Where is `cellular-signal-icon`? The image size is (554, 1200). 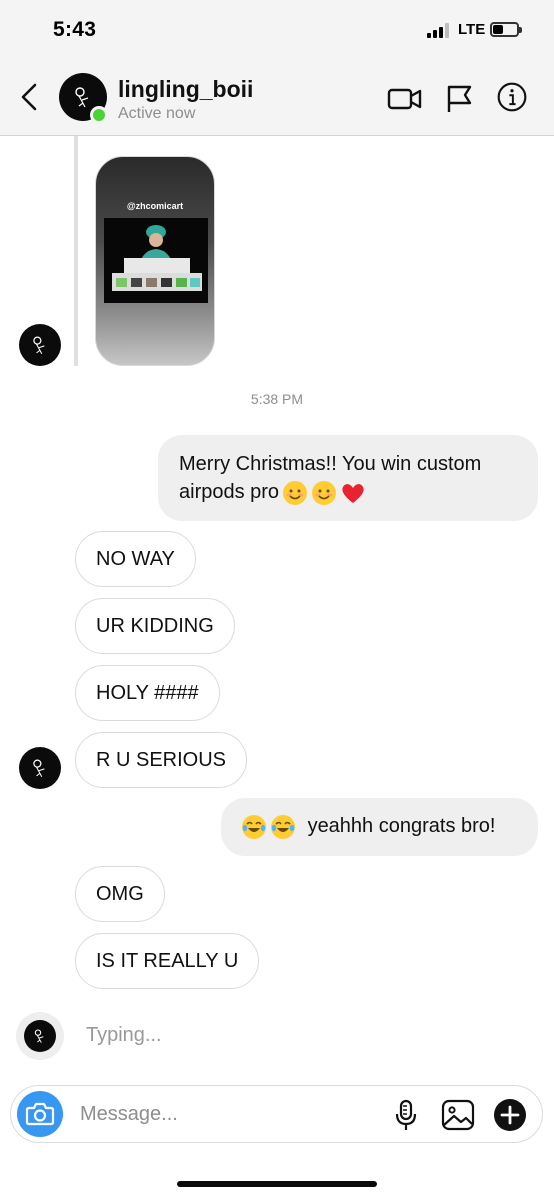
cellular-signal-icon is located at coordinates (440, 30).